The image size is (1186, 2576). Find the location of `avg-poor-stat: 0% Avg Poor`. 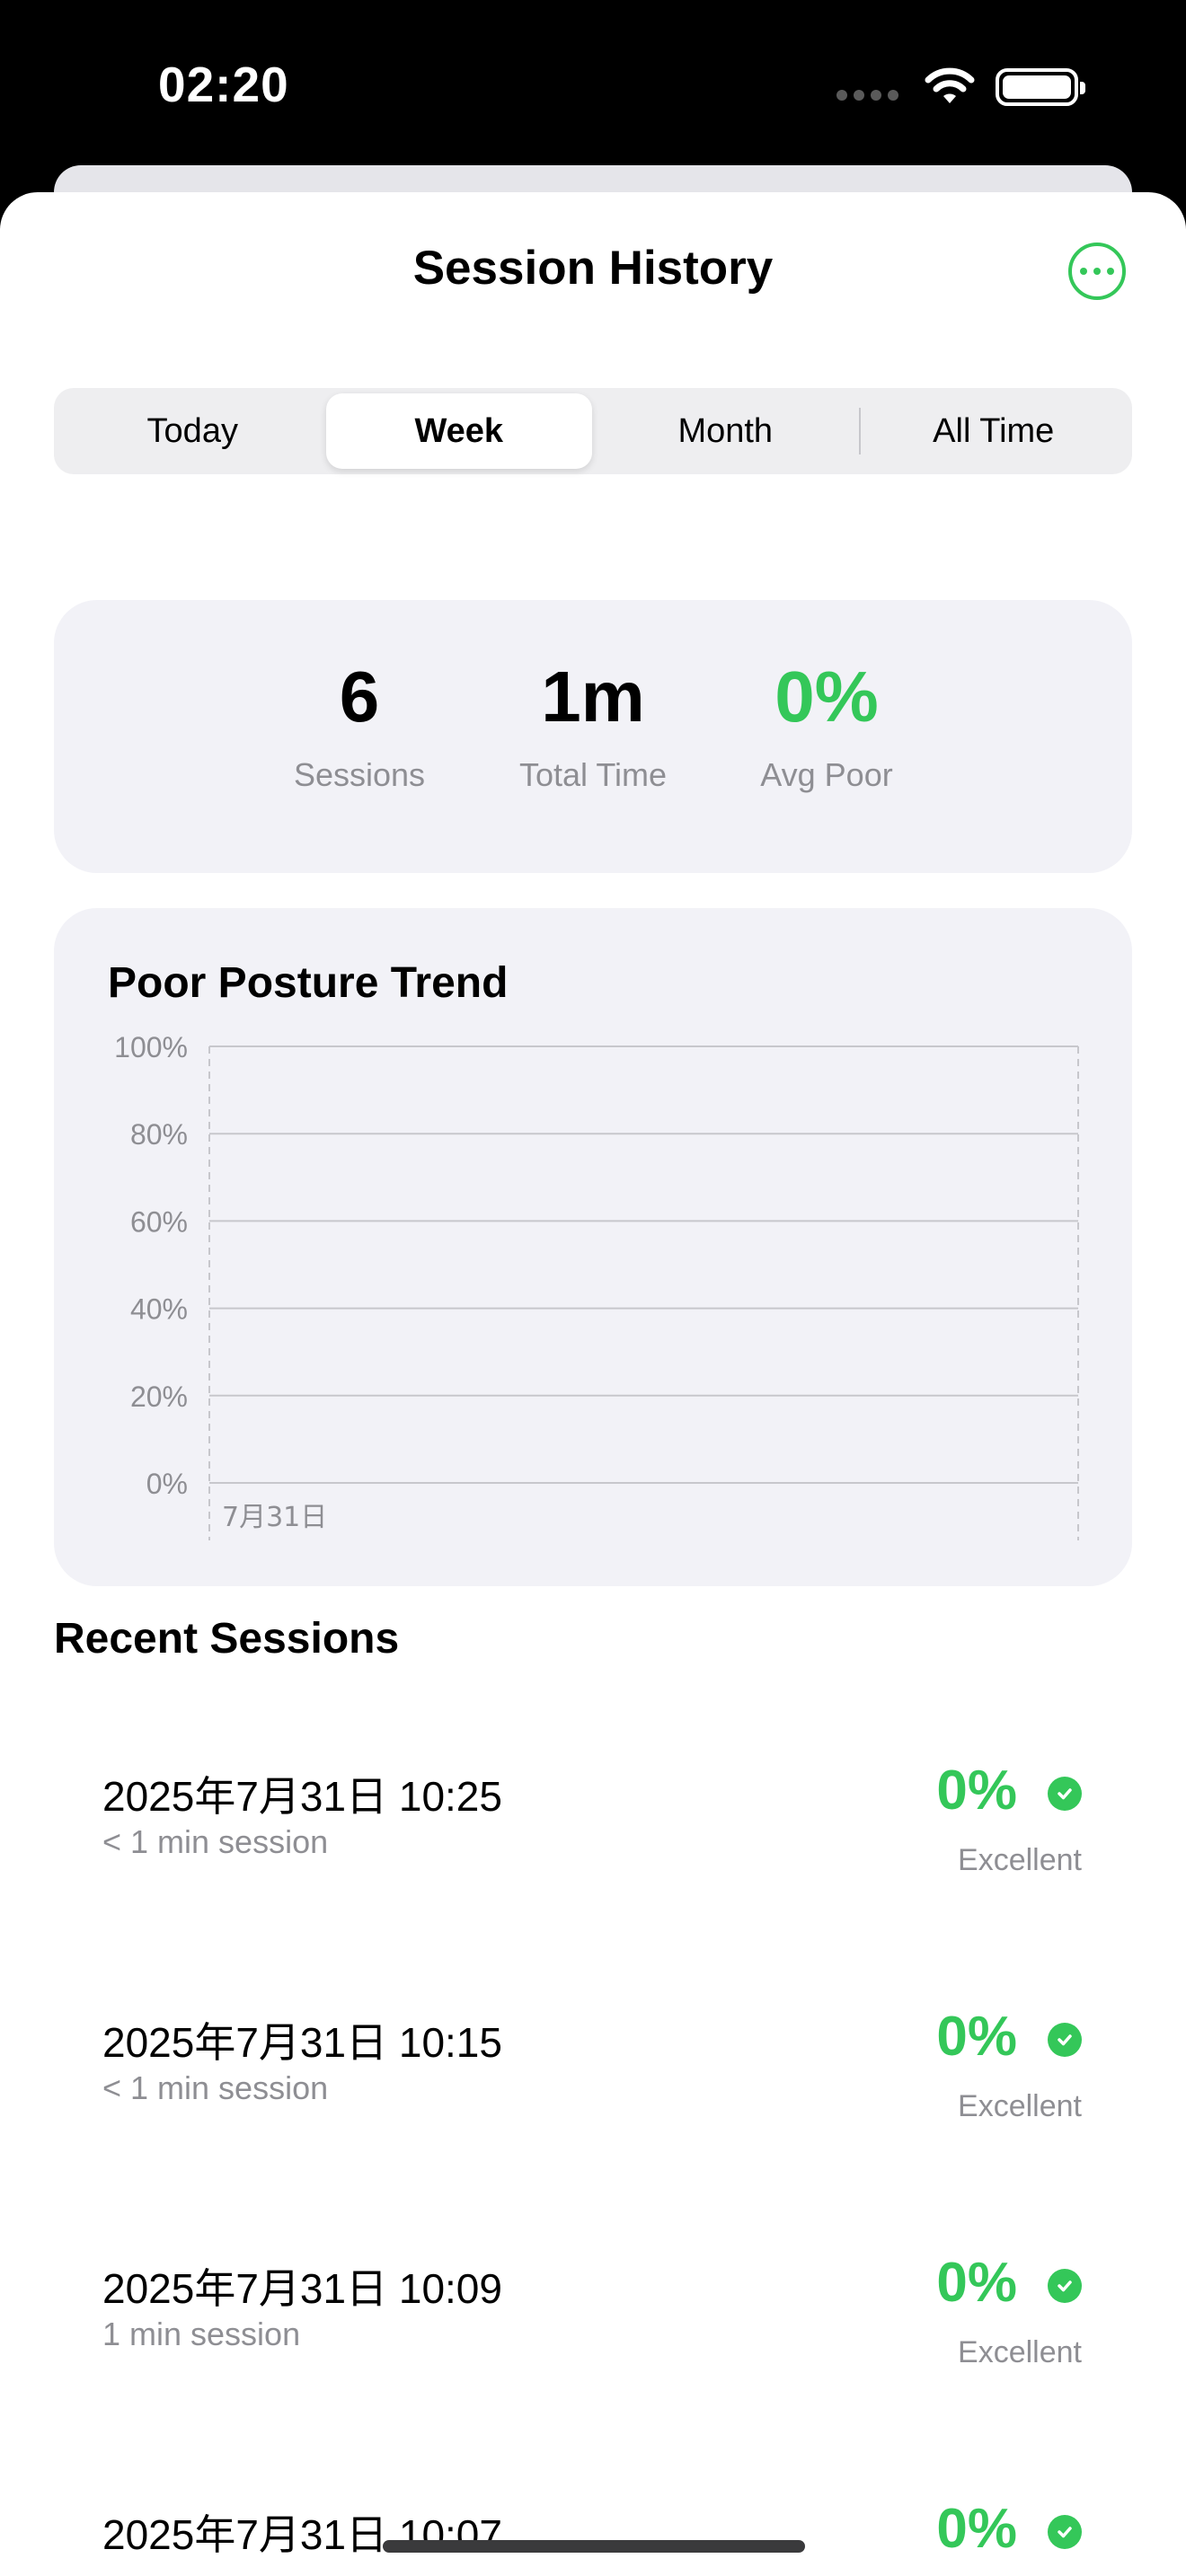

avg-poor-stat: 0% Avg Poor is located at coordinates (826, 727).